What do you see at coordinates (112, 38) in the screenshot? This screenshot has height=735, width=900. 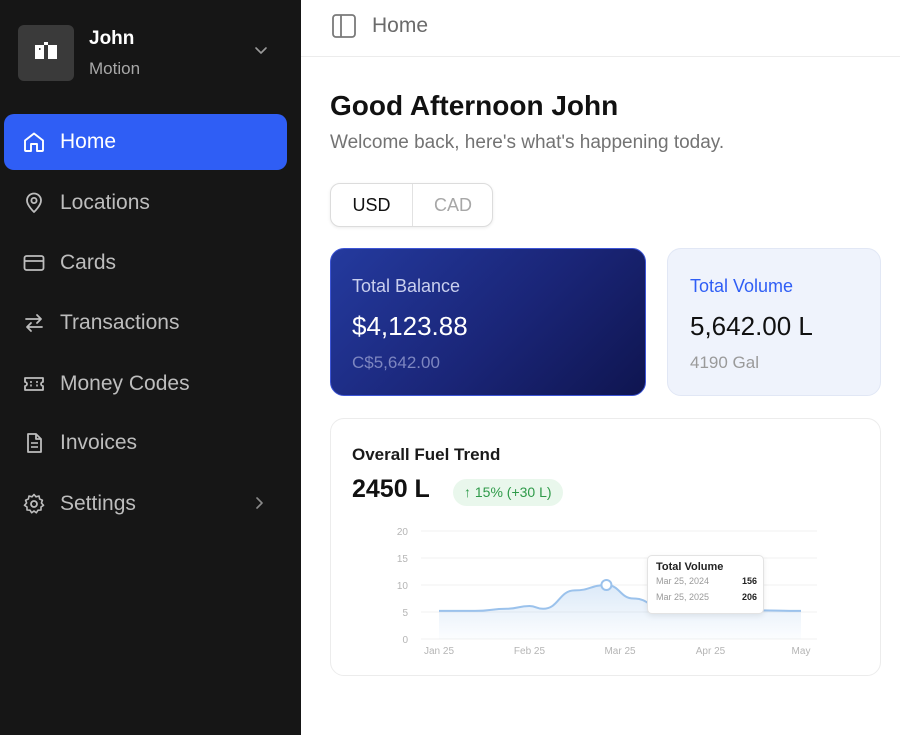 I see `account-name: John` at bounding box center [112, 38].